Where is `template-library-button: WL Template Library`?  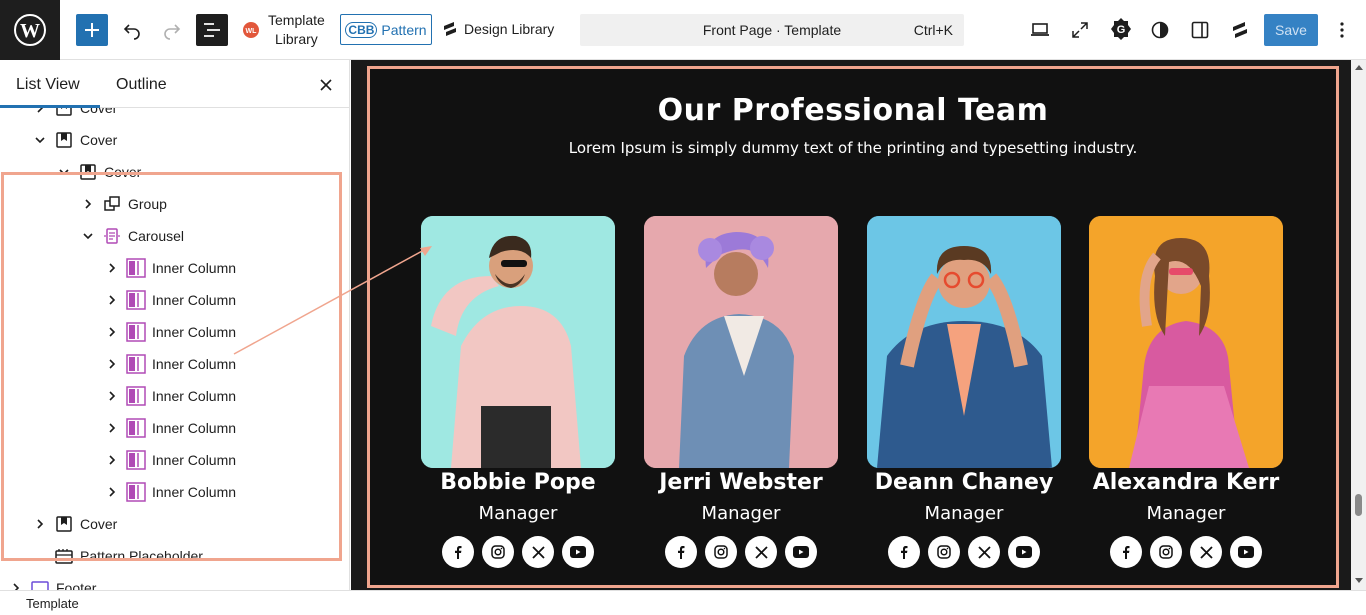 template-library-button: WL Template Library is located at coordinates (283, 30).